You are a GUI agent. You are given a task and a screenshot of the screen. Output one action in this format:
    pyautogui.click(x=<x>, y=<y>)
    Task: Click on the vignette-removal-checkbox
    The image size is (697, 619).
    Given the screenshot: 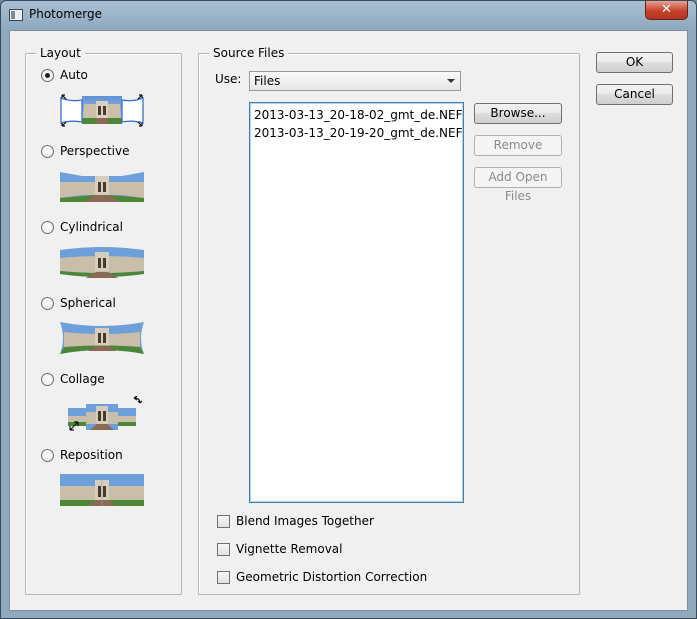 What is the action you would take?
    pyautogui.click(x=223, y=549)
    